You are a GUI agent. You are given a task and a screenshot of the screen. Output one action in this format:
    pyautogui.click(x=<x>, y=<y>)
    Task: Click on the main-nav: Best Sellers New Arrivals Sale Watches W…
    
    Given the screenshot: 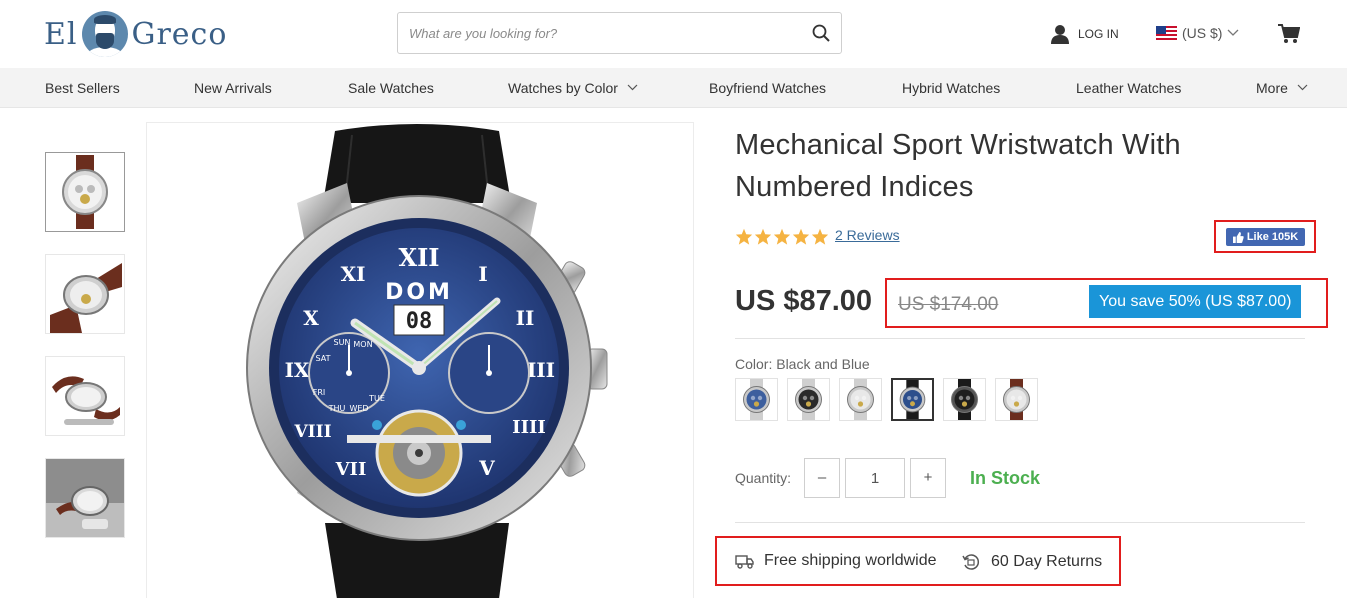 What is the action you would take?
    pyautogui.click(x=673, y=88)
    